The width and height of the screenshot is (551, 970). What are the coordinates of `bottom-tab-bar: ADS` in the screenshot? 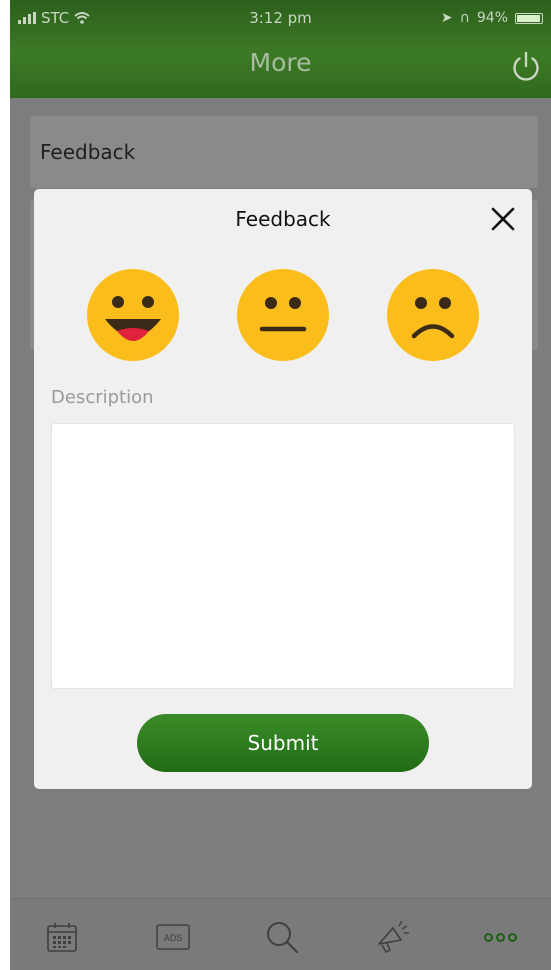 It's located at (280, 934).